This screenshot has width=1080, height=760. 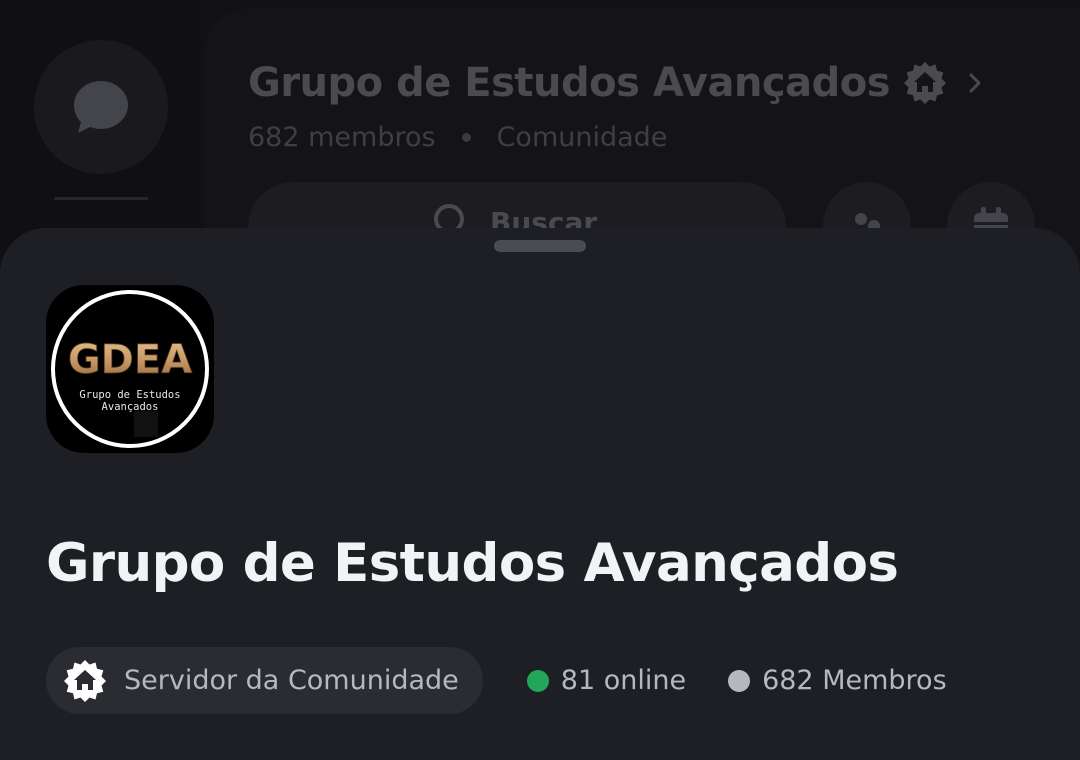 What do you see at coordinates (85, 681) in the screenshot?
I see `community-house-badge-icon` at bounding box center [85, 681].